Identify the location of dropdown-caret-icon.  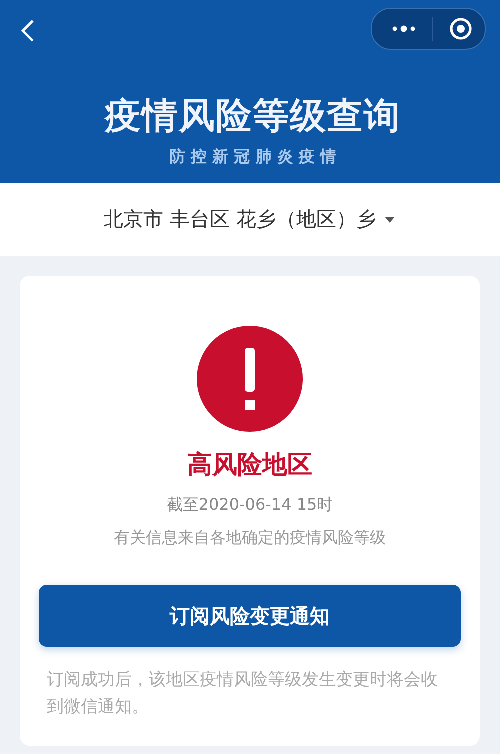
(390, 220).